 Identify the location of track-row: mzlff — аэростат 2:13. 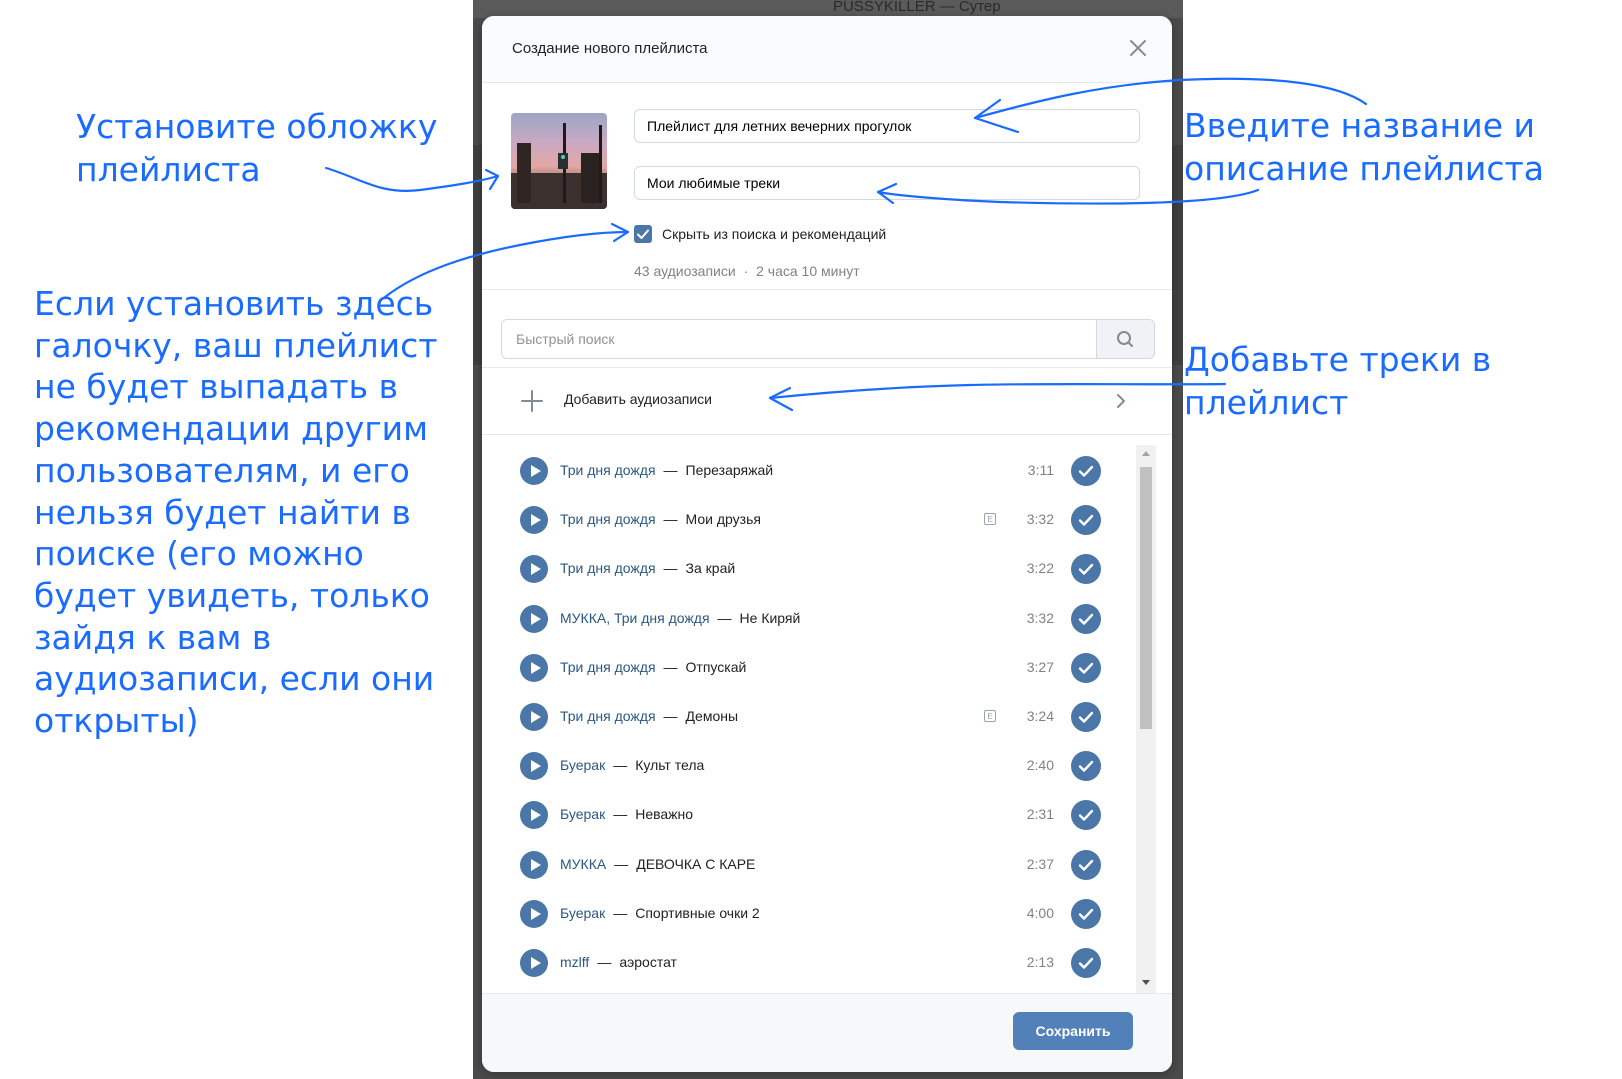
(802, 963).